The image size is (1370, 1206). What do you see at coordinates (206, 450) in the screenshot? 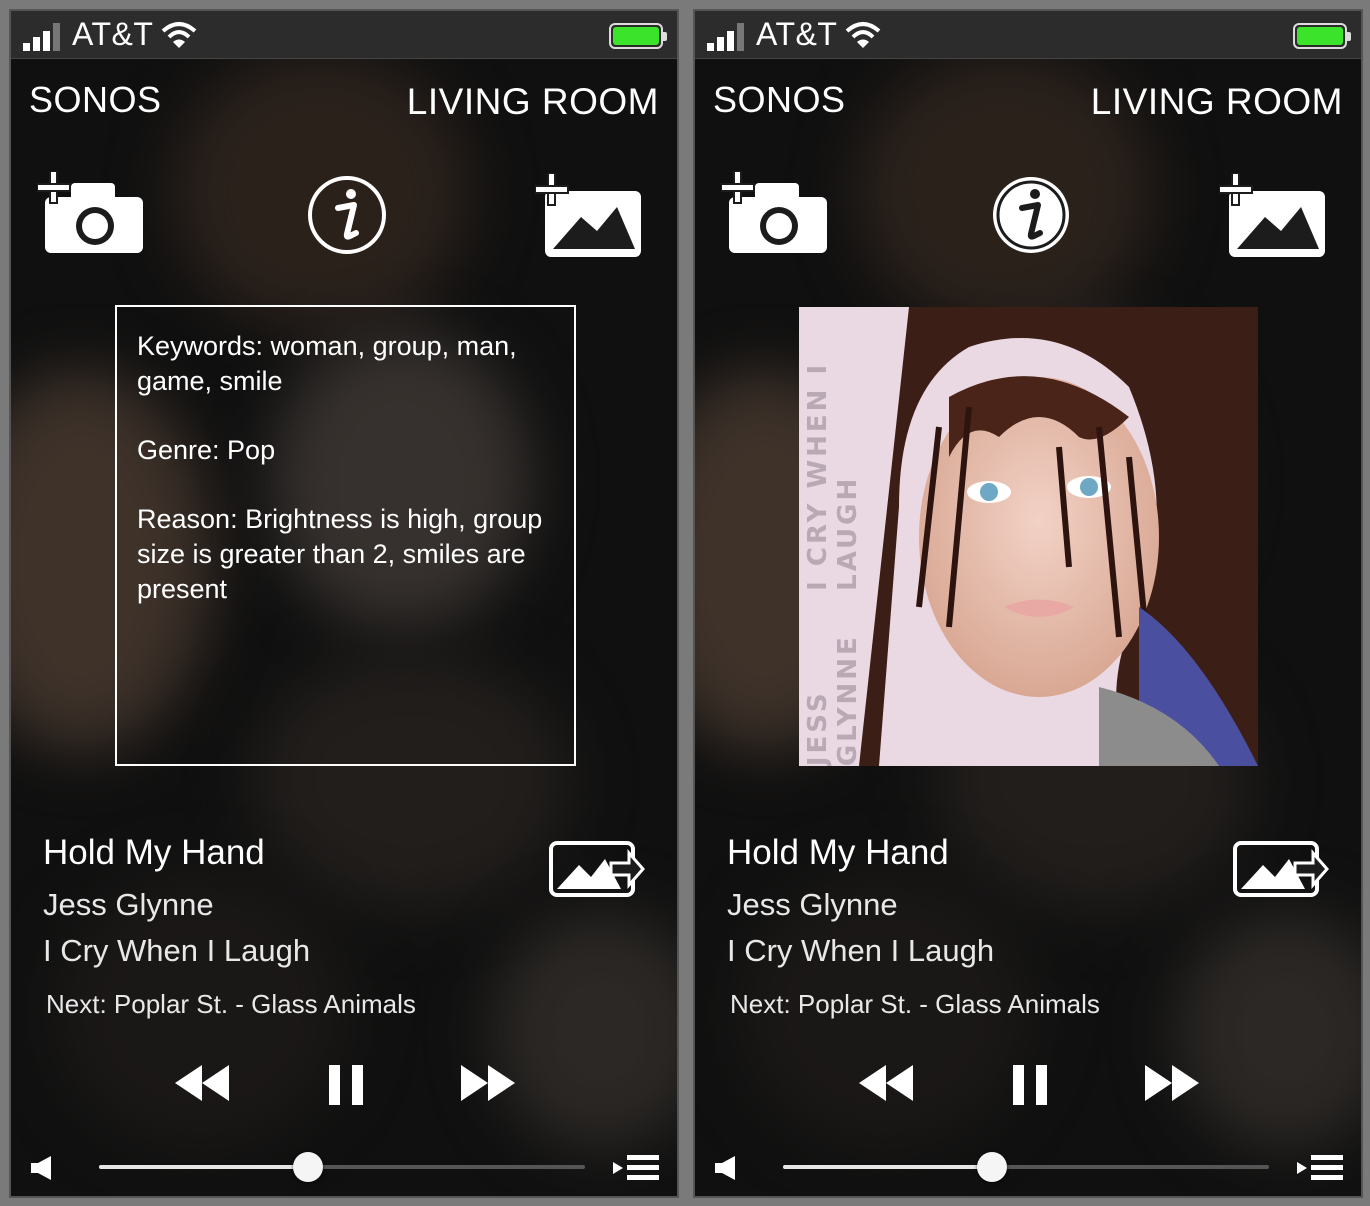
I see `genre-text: Genre: Pop` at bounding box center [206, 450].